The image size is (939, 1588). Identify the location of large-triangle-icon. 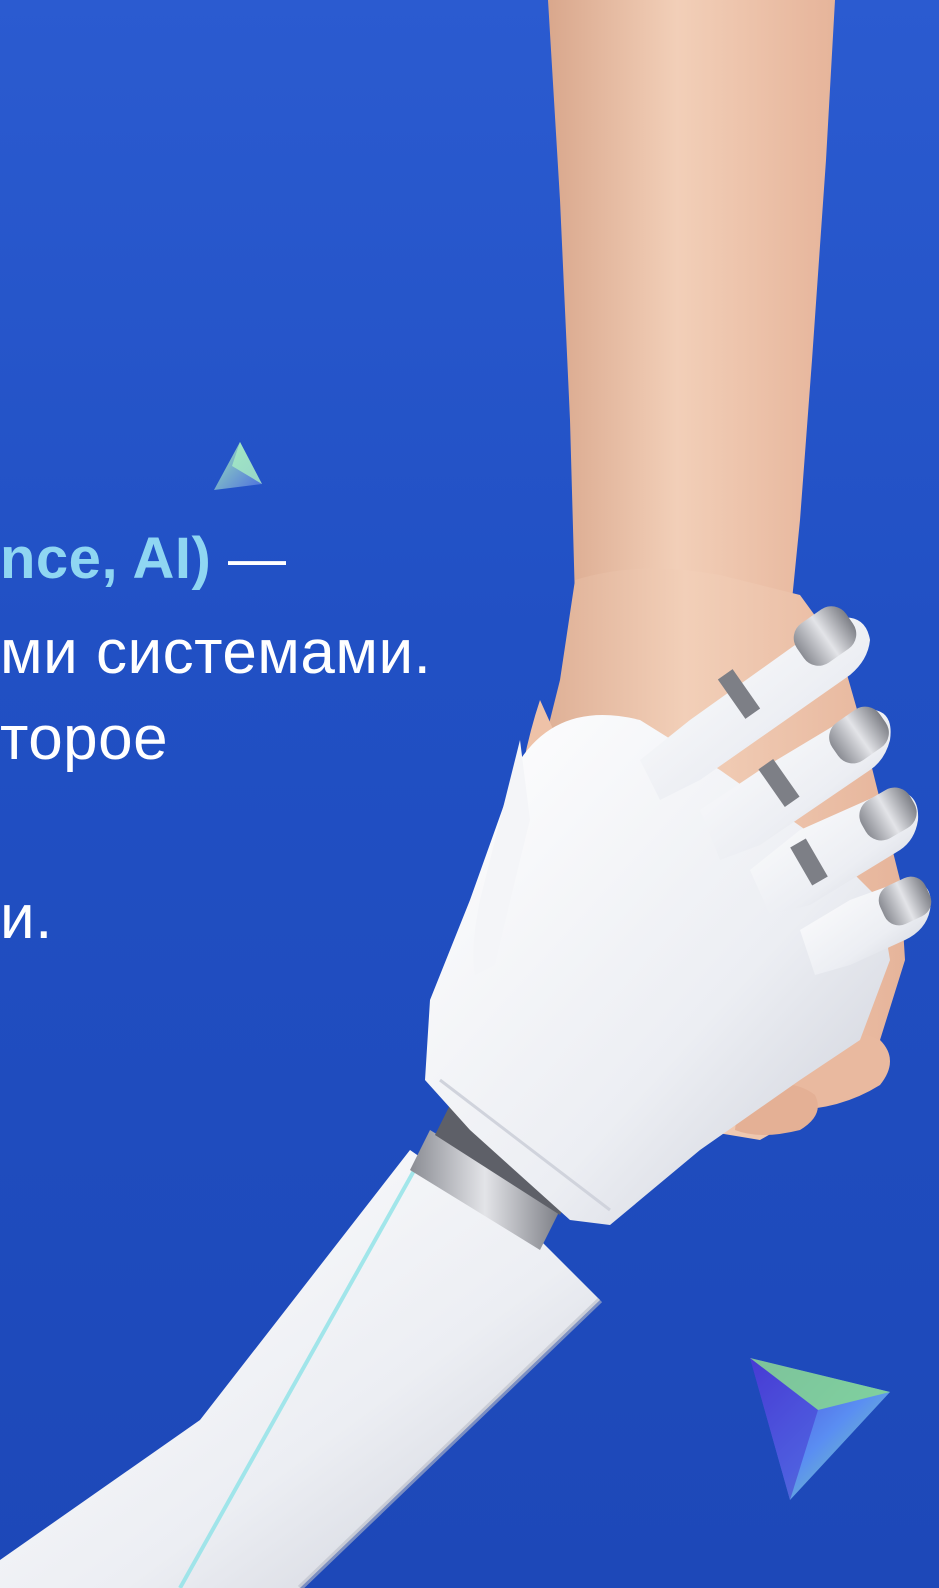
(820, 1429).